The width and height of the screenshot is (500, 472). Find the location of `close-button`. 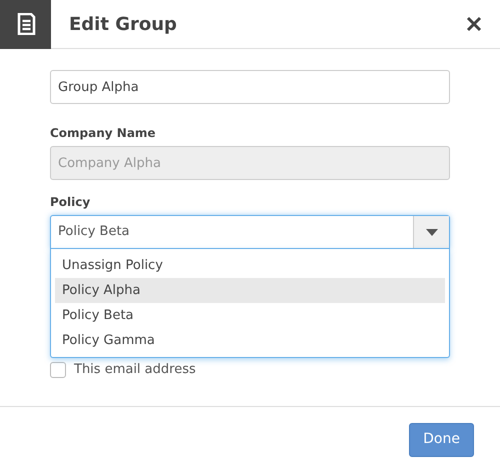

close-button is located at coordinates (474, 24).